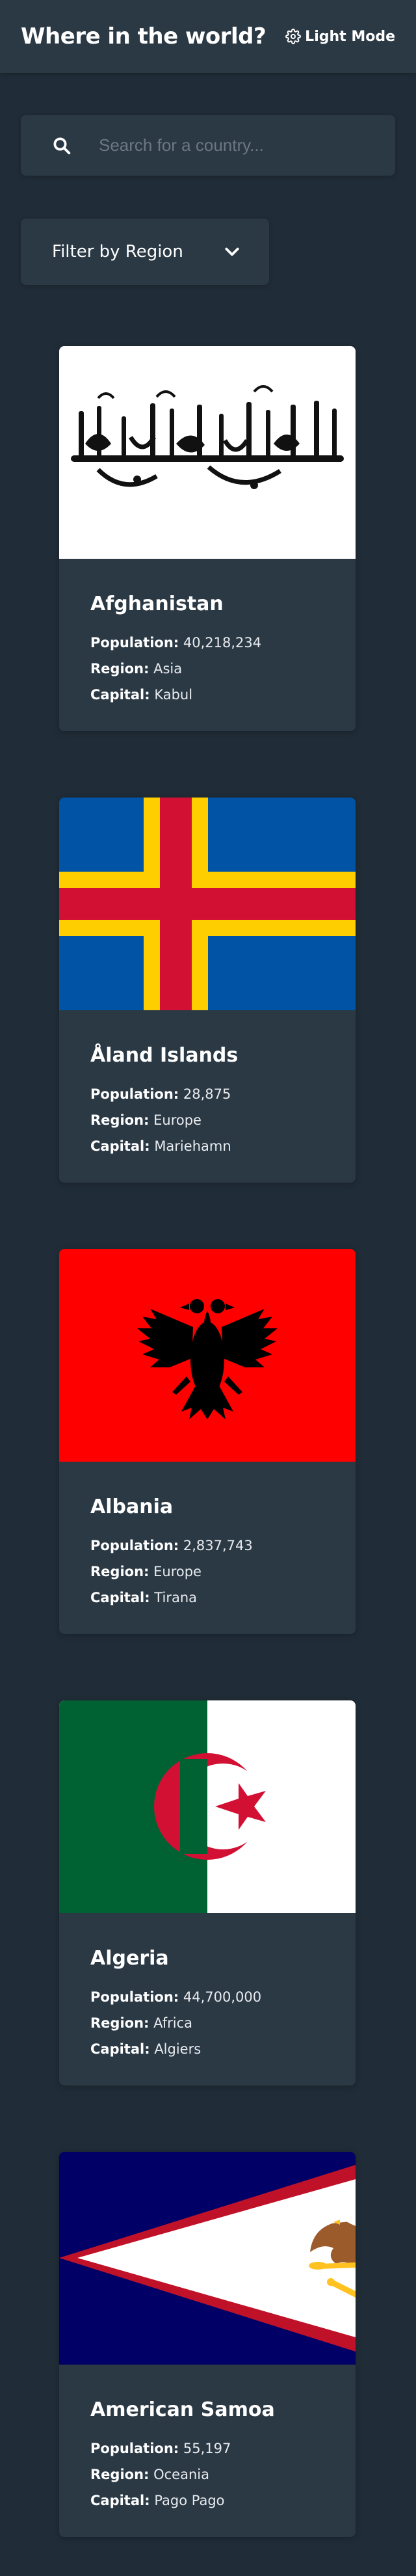 This screenshot has height=2576, width=416. I want to click on population-row: Population: 55,197, so click(160, 2448).